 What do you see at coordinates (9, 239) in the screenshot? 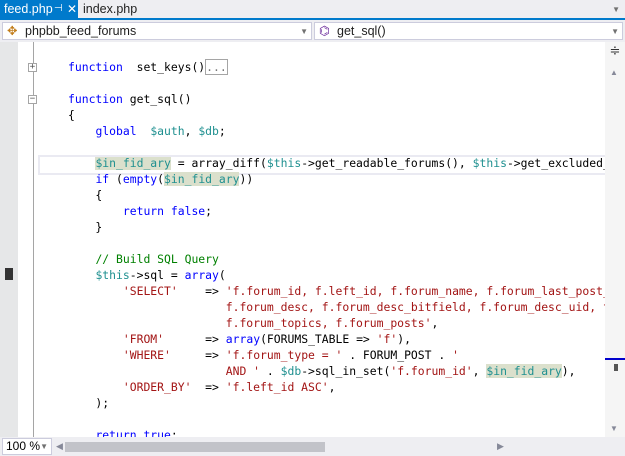
I see `indicator-margin` at bounding box center [9, 239].